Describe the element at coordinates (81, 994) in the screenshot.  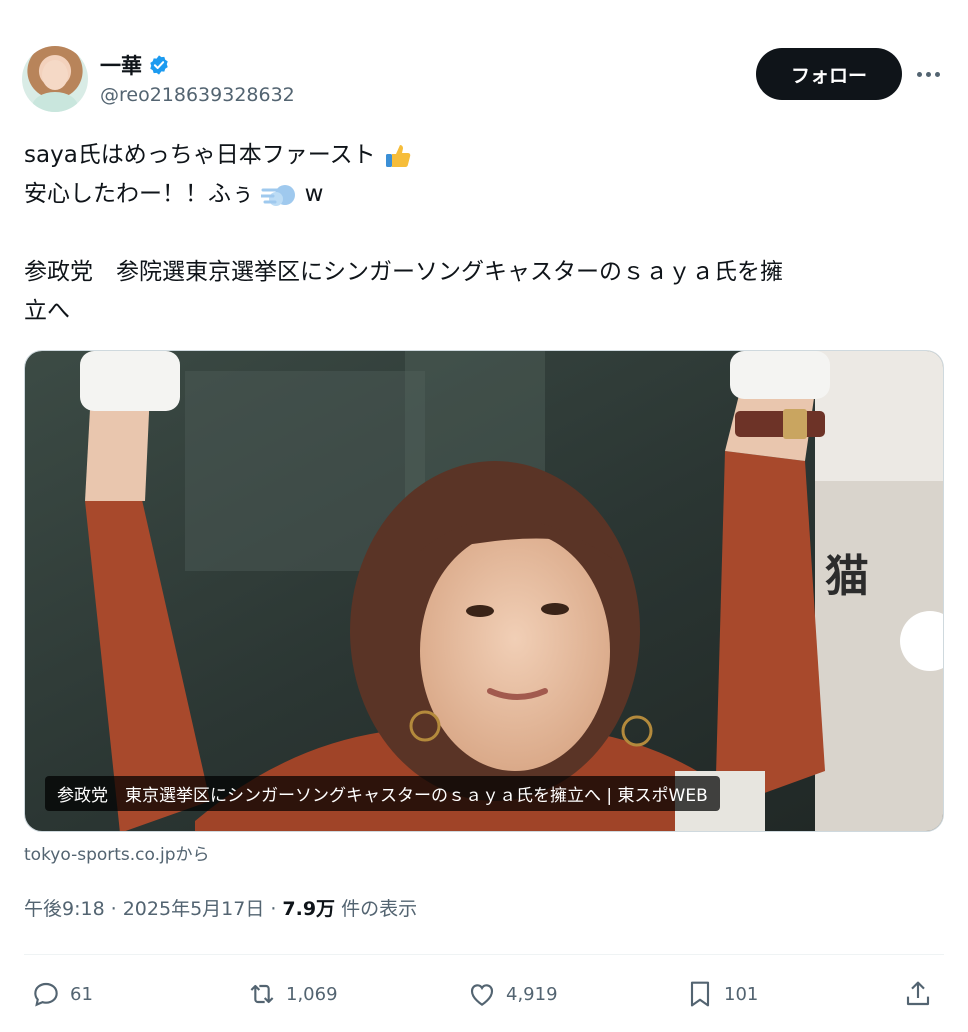
I see `reply-count: 61` at that location.